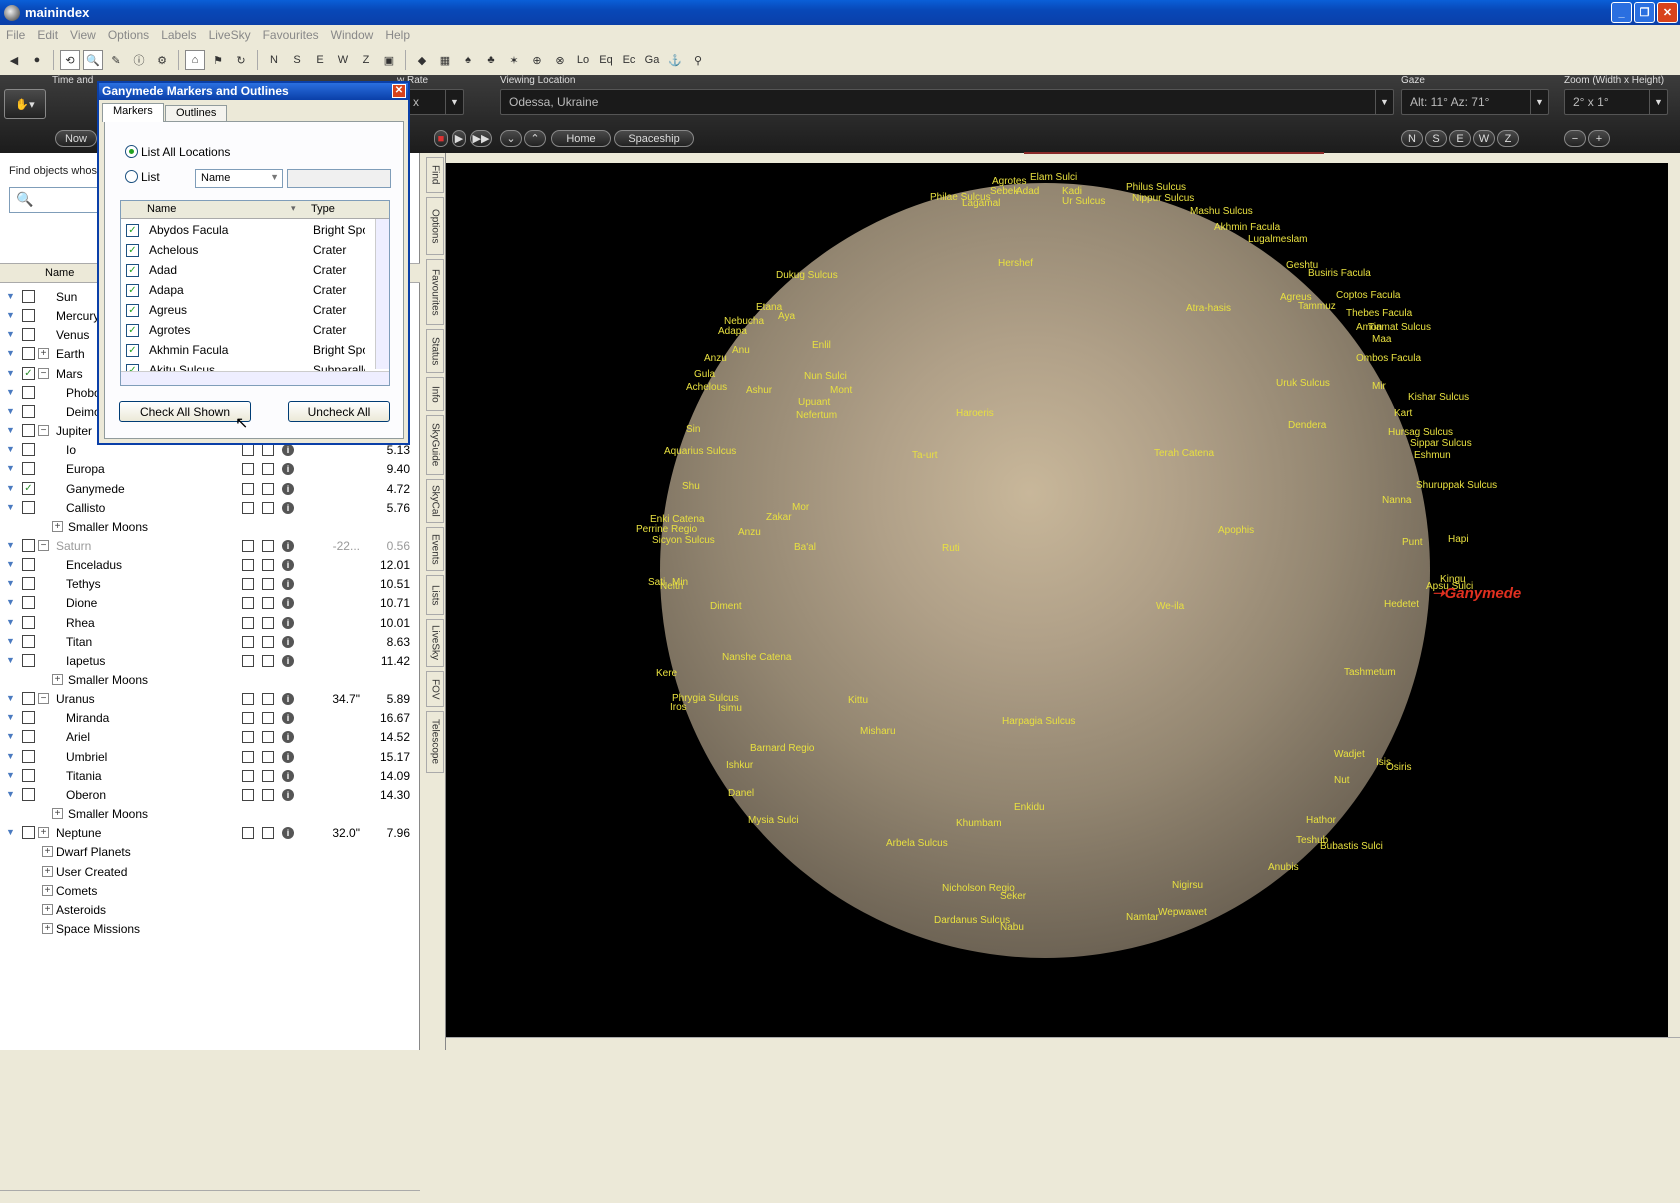 Image resolution: width=1680 pixels, height=1203 pixels. Describe the element at coordinates (435, 445) in the screenshot. I see `tab-skyguide: SkyGuide` at that location.